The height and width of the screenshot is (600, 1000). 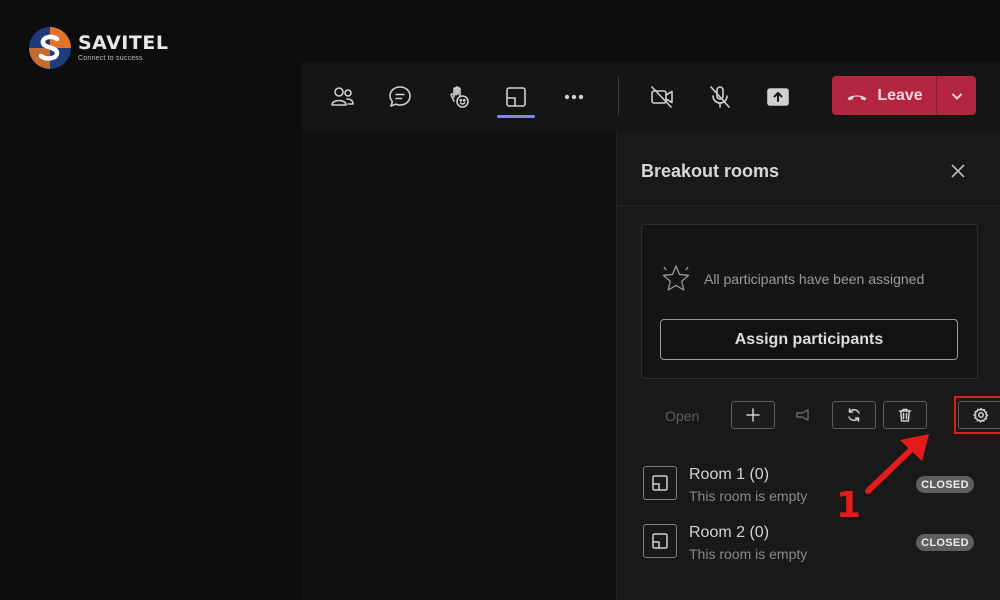 I want to click on more-button, so click(x=574, y=97).